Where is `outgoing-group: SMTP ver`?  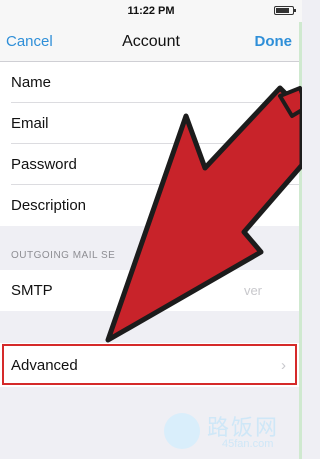
outgoing-group: SMTP ver is located at coordinates (151, 290).